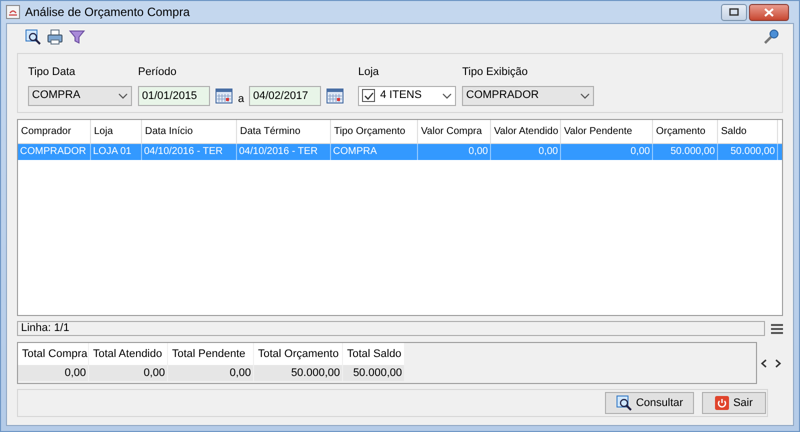 The image size is (800, 432). Describe the element at coordinates (407, 96) in the screenshot. I see `dropdown: 4 ITENS` at that location.